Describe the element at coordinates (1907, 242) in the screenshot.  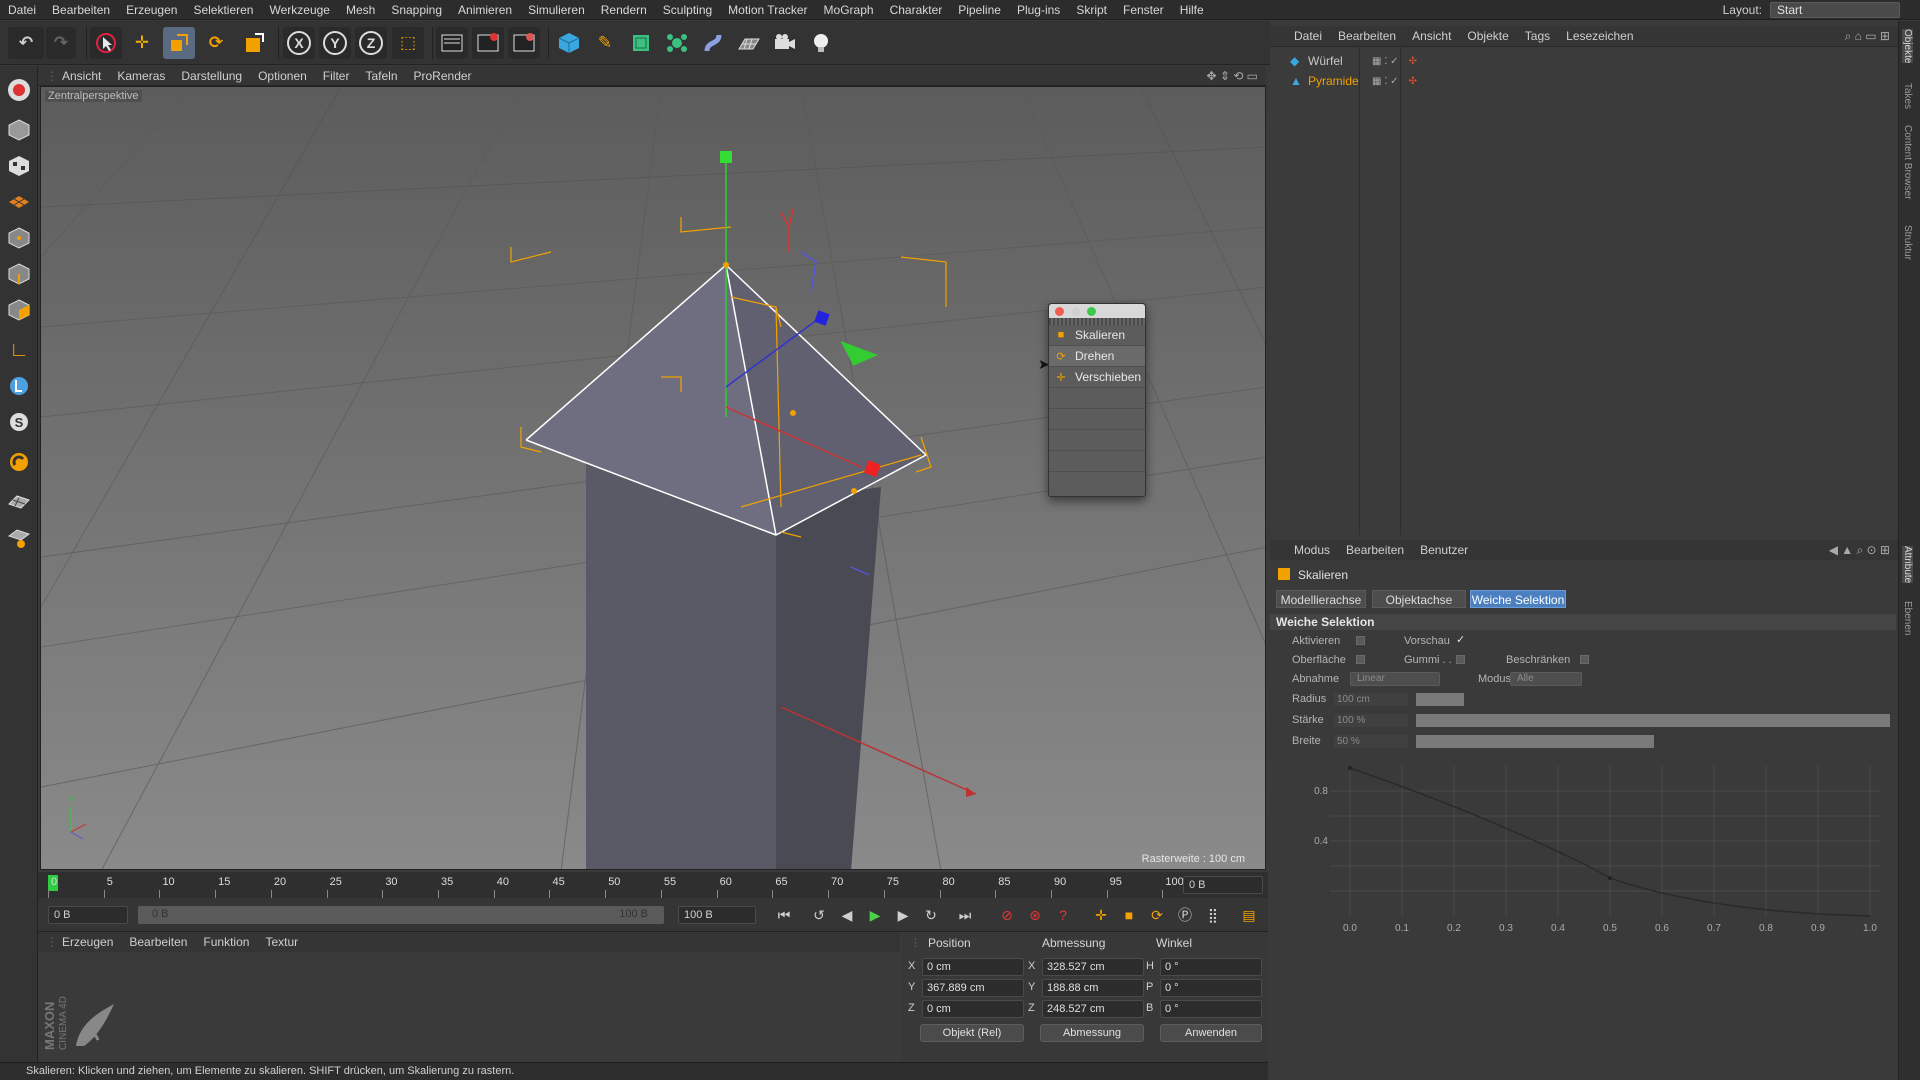
I see `side-tab-struktur: Struktur` at that location.